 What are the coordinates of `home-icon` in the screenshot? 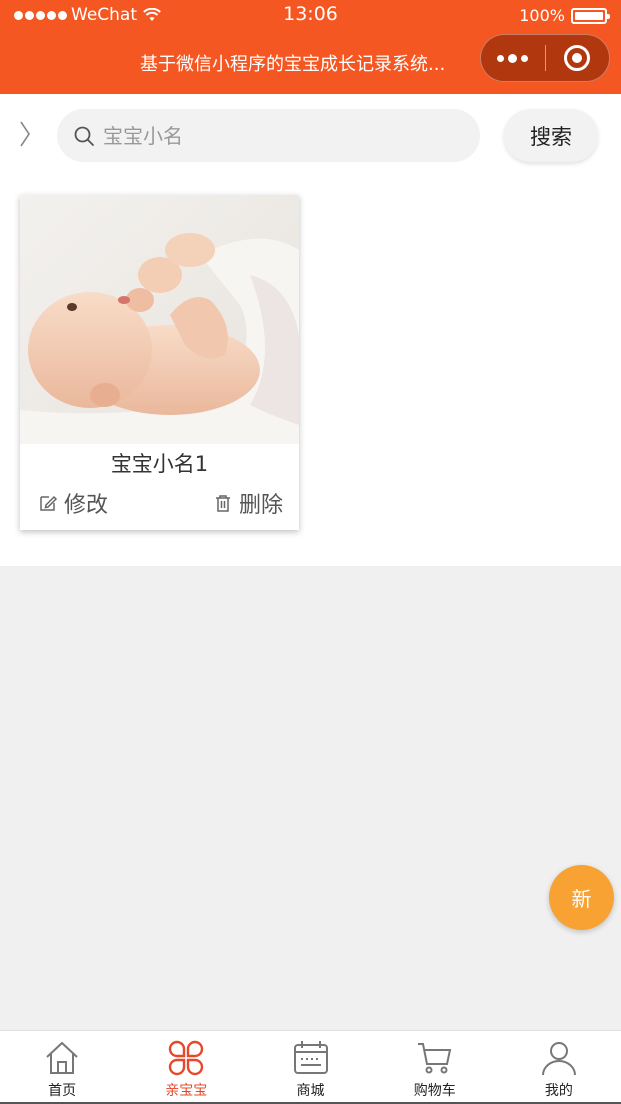 It's located at (62, 1057).